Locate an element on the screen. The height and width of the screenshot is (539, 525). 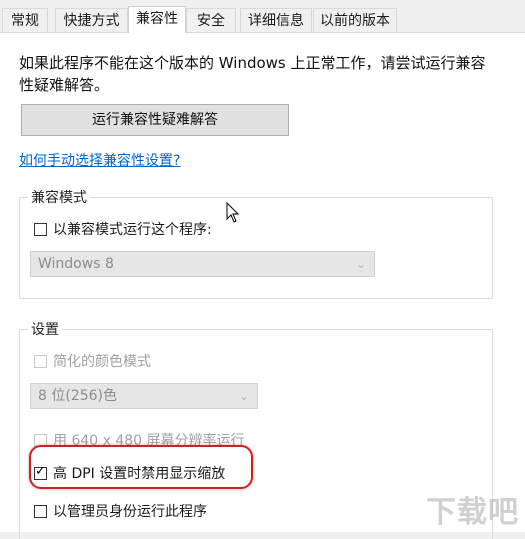
tab-general-label: 常规 is located at coordinates (25, 21).